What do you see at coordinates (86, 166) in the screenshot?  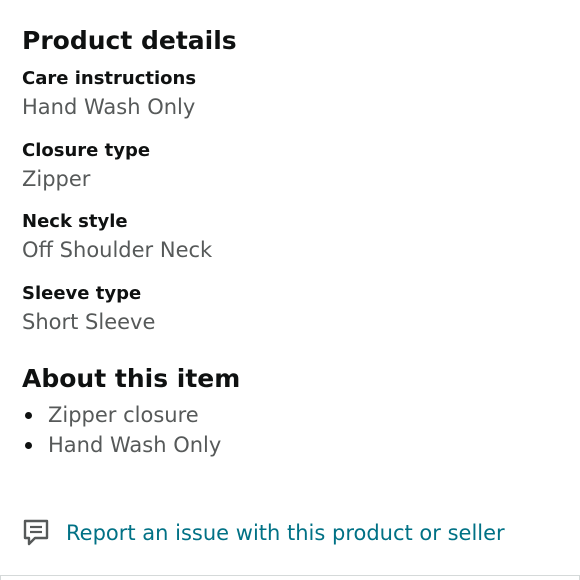 I see `detail-closure-type: Closure type Zipper` at bounding box center [86, 166].